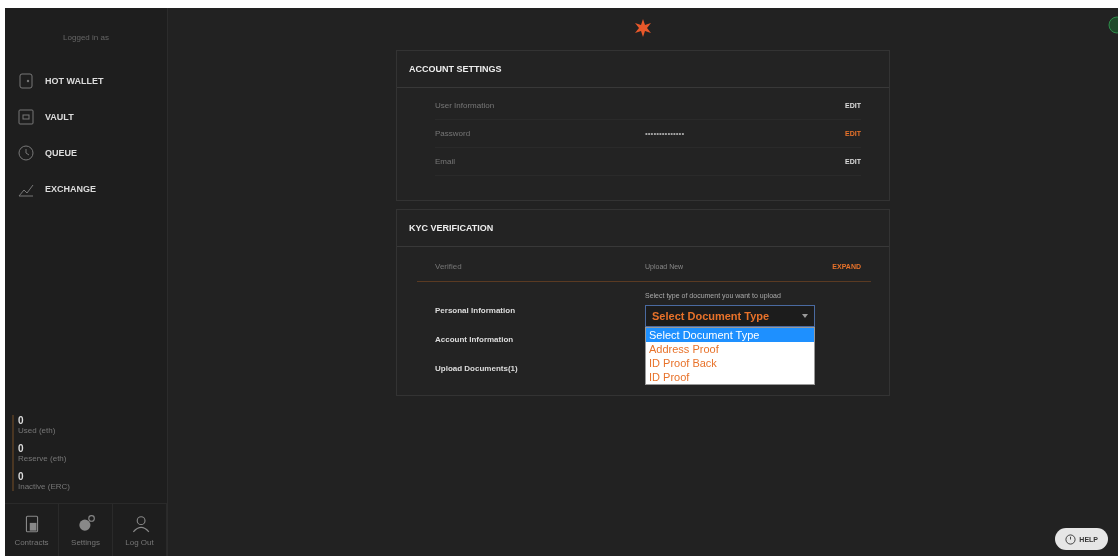 This screenshot has height=556, width=1118. Describe the element at coordinates (26, 81) in the screenshot. I see `wallet-icon` at that location.